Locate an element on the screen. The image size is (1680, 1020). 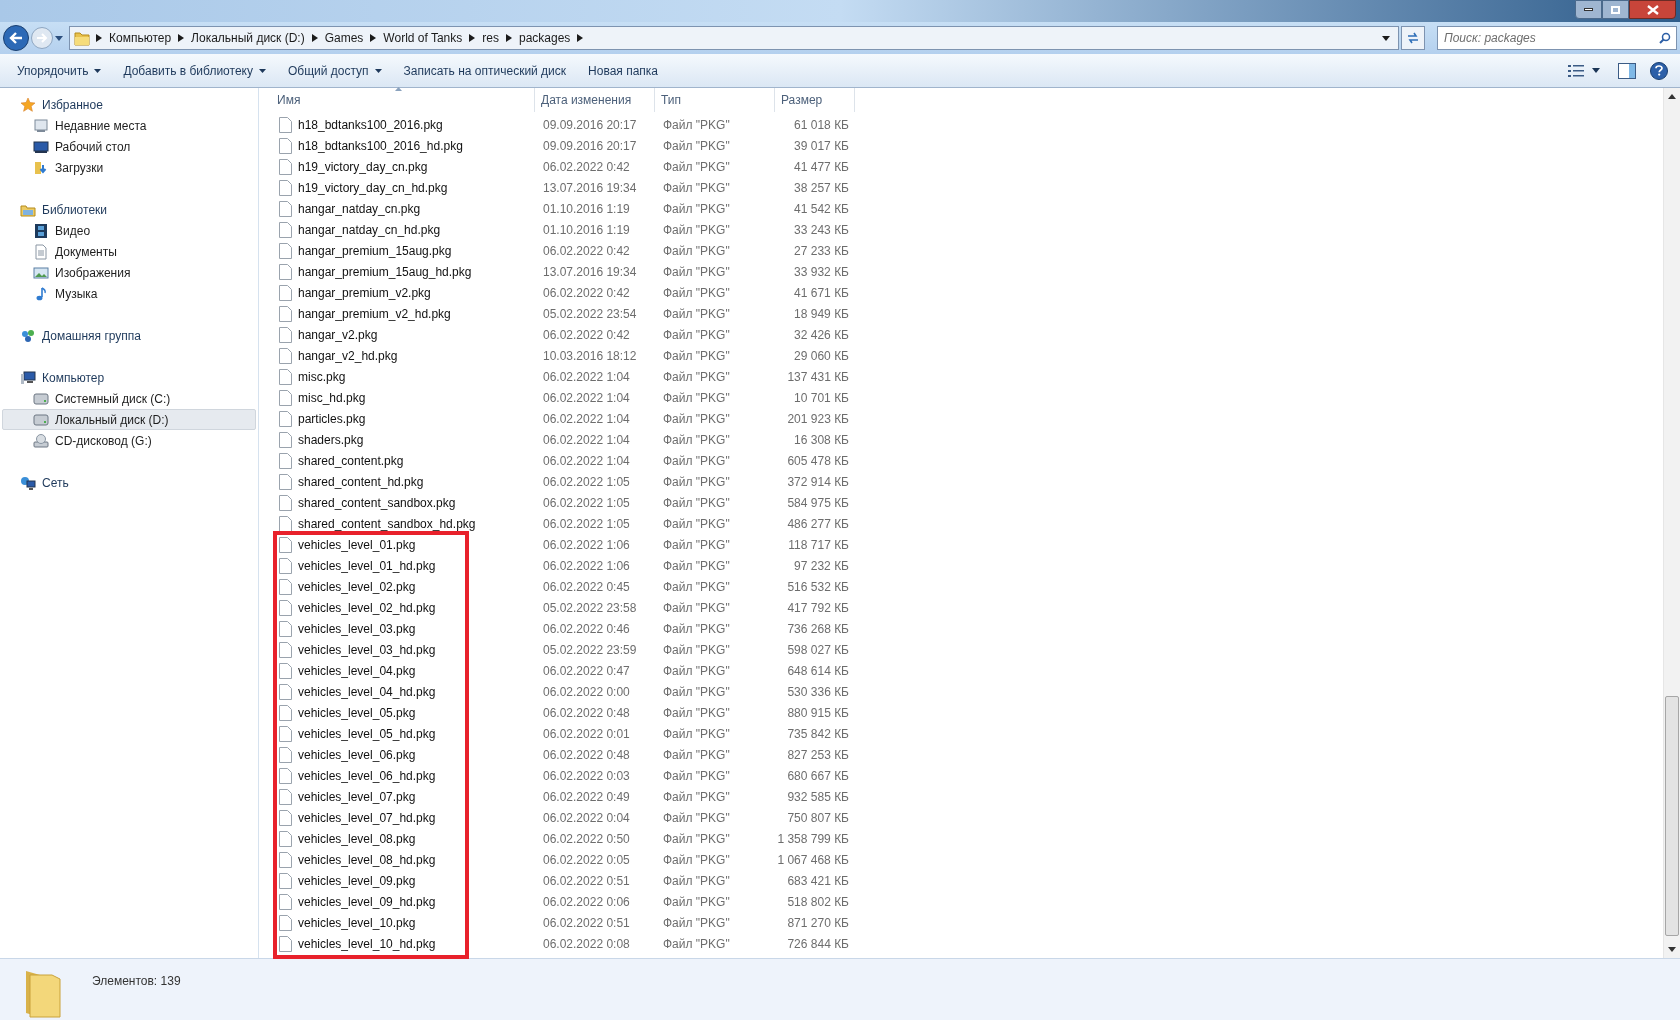
scrollbar-thumb is located at coordinates (1672, 816).